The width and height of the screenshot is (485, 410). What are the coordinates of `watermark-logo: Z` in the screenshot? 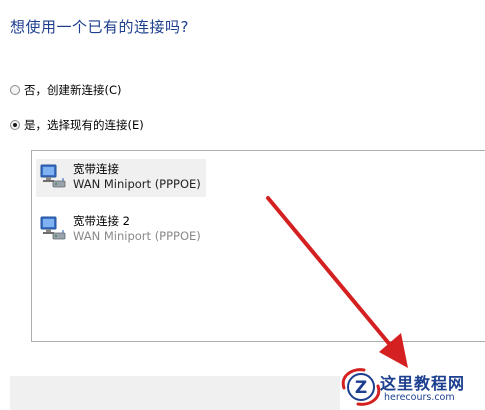 It's located at (361, 387).